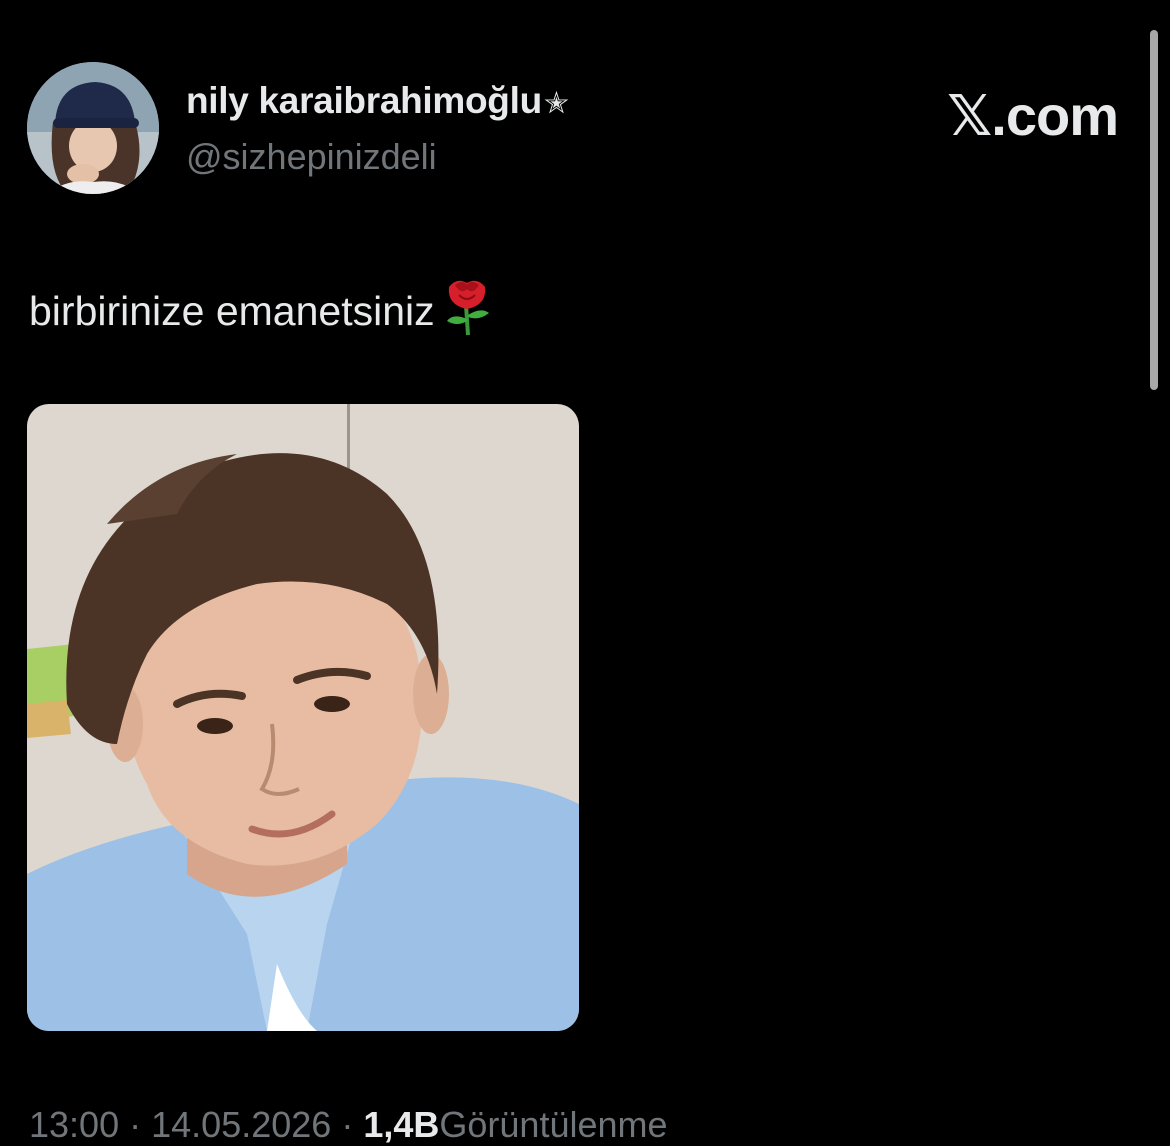 This screenshot has height=1146, width=1170. I want to click on tweet-time: 13:00, so click(74, 1124).